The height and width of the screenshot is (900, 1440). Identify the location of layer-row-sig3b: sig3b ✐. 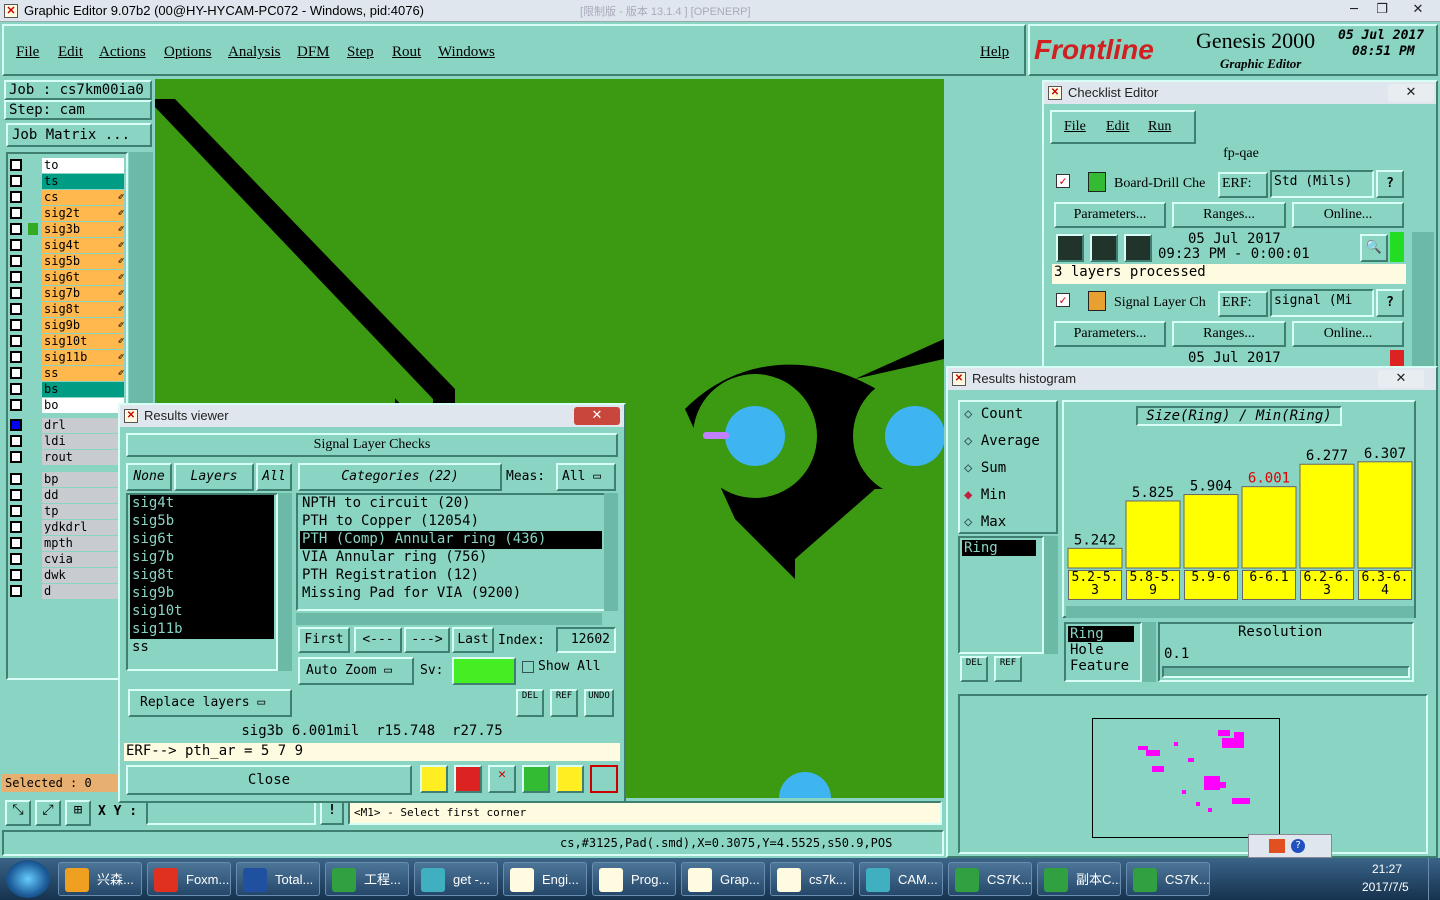
(67, 229).